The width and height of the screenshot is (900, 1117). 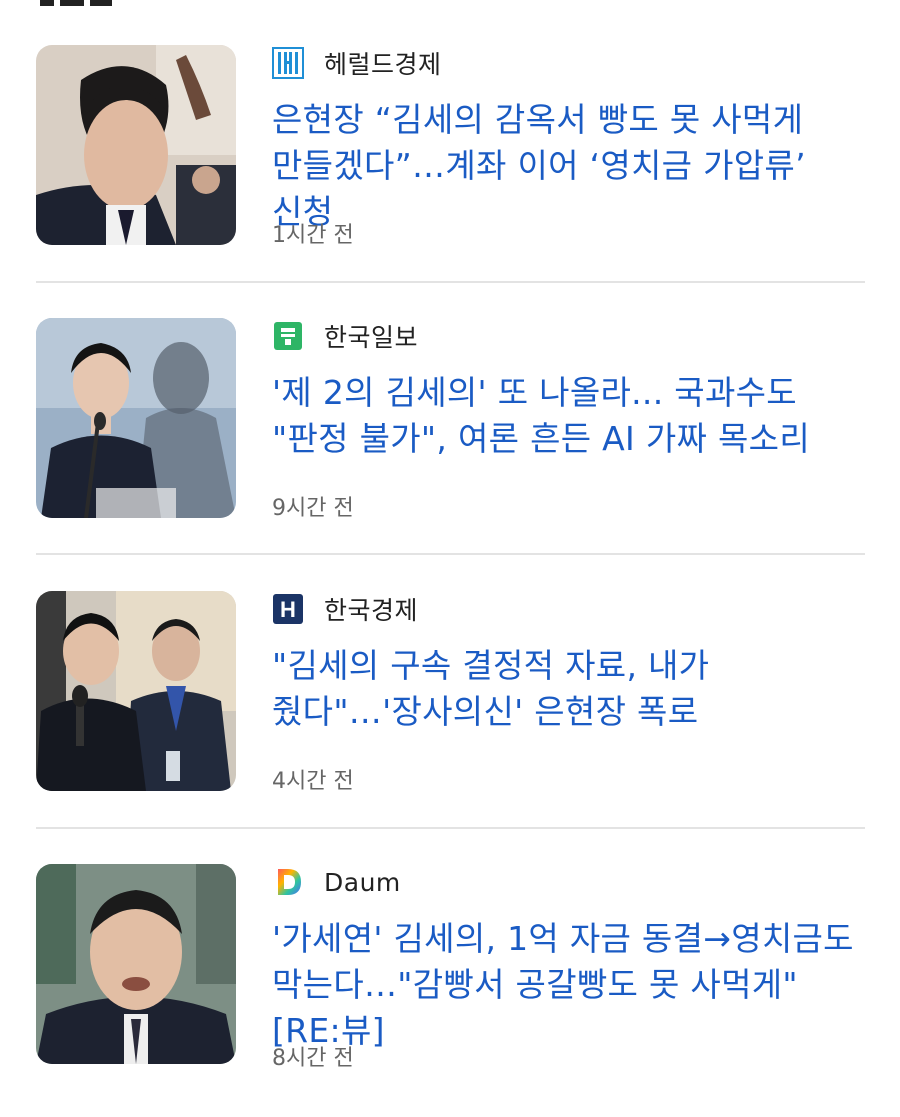 I want to click on news-source: H 한국경제, so click(x=568, y=609).